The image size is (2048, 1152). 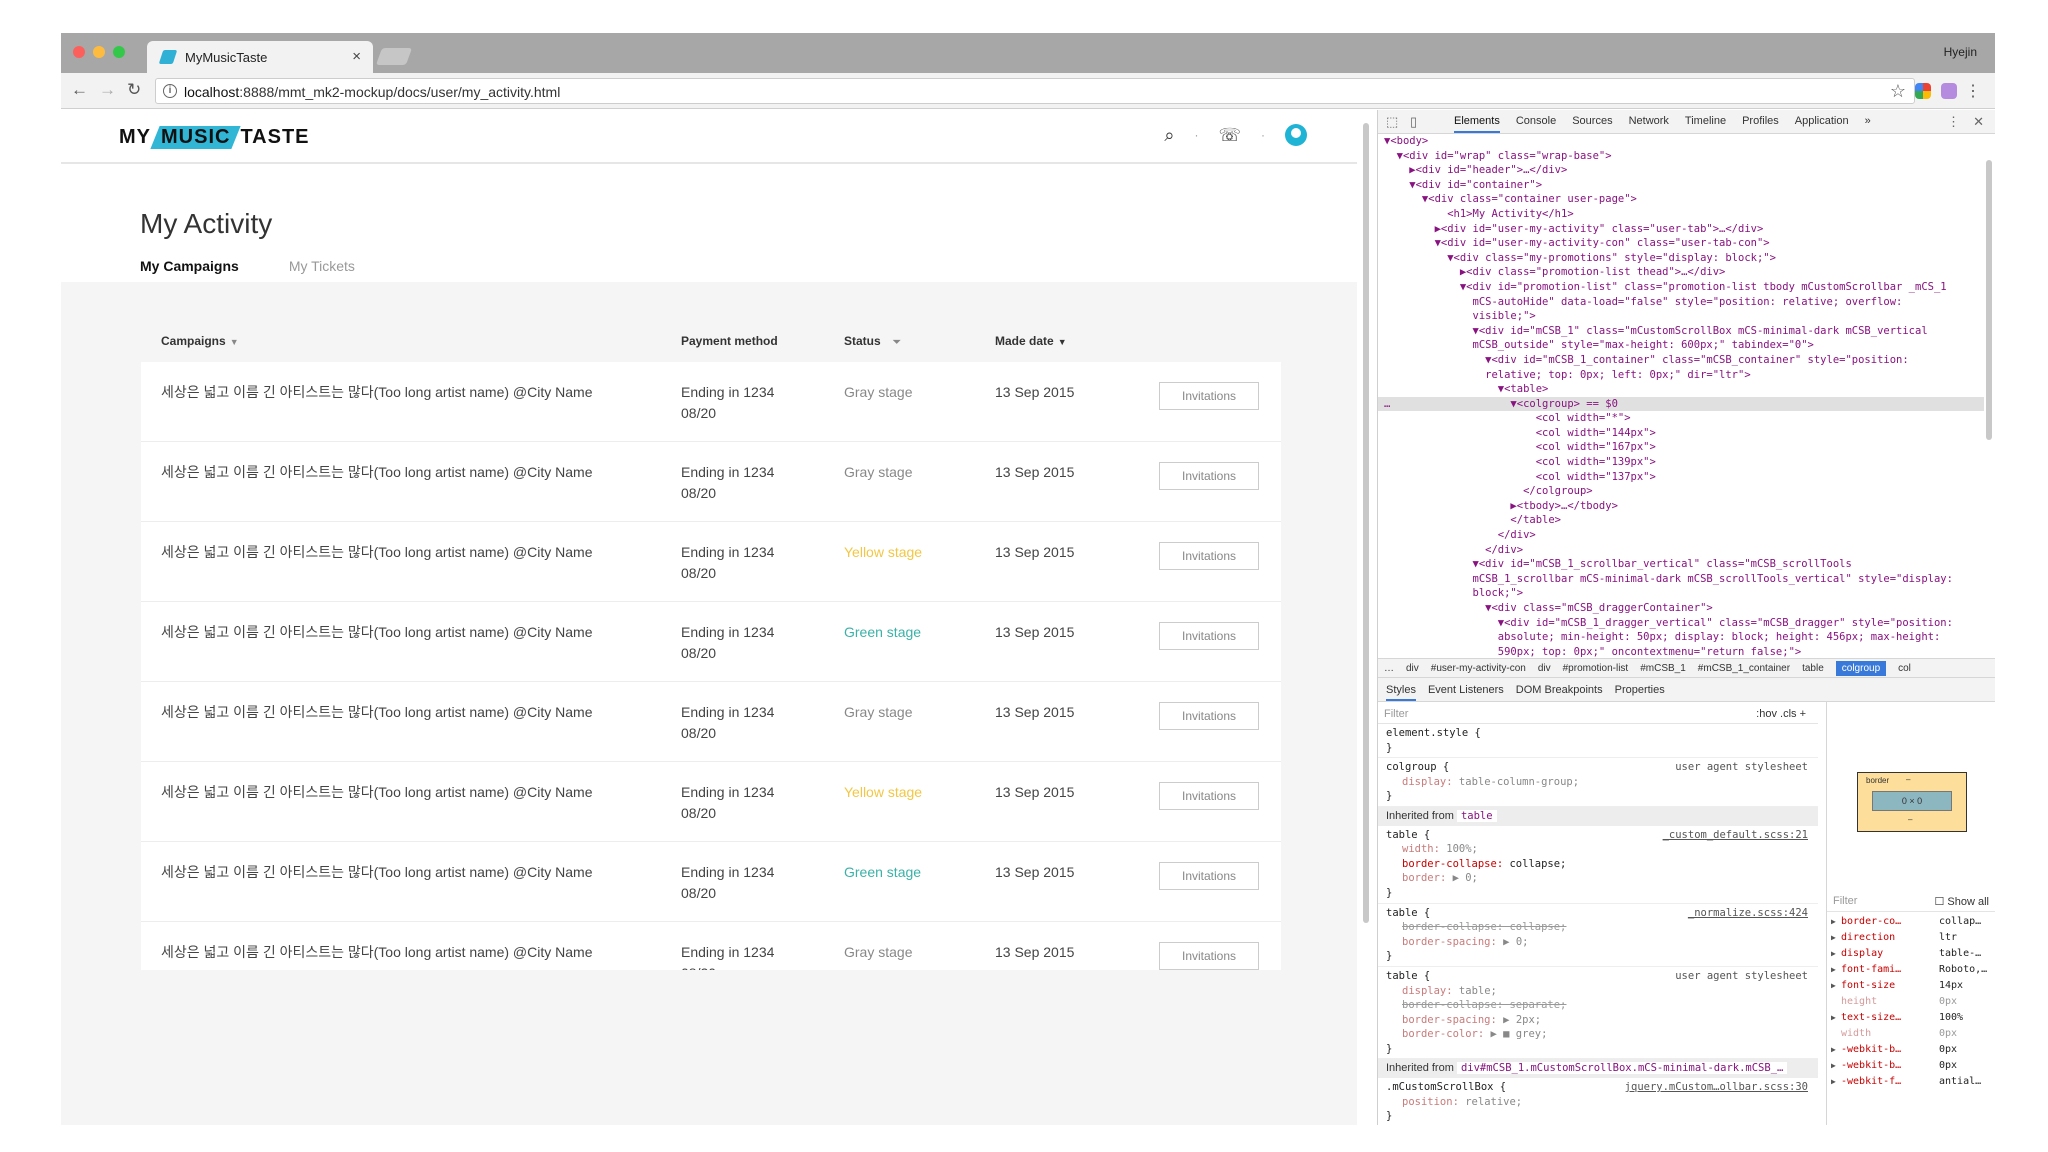 I want to click on css-property: position: relative;, so click(x=1598, y=1102).